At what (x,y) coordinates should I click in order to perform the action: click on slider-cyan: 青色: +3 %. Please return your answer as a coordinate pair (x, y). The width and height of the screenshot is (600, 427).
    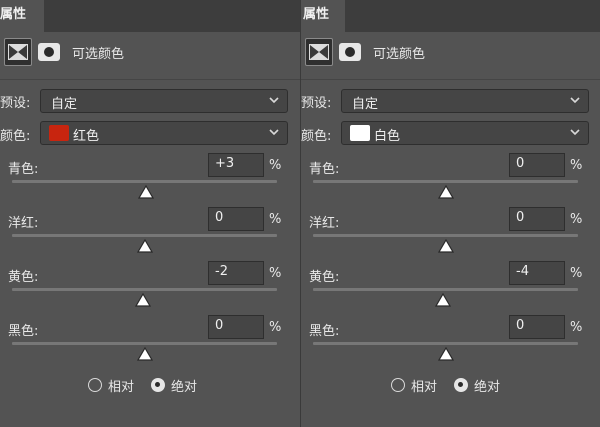
    Looking at the image, I should click on (150, 179).